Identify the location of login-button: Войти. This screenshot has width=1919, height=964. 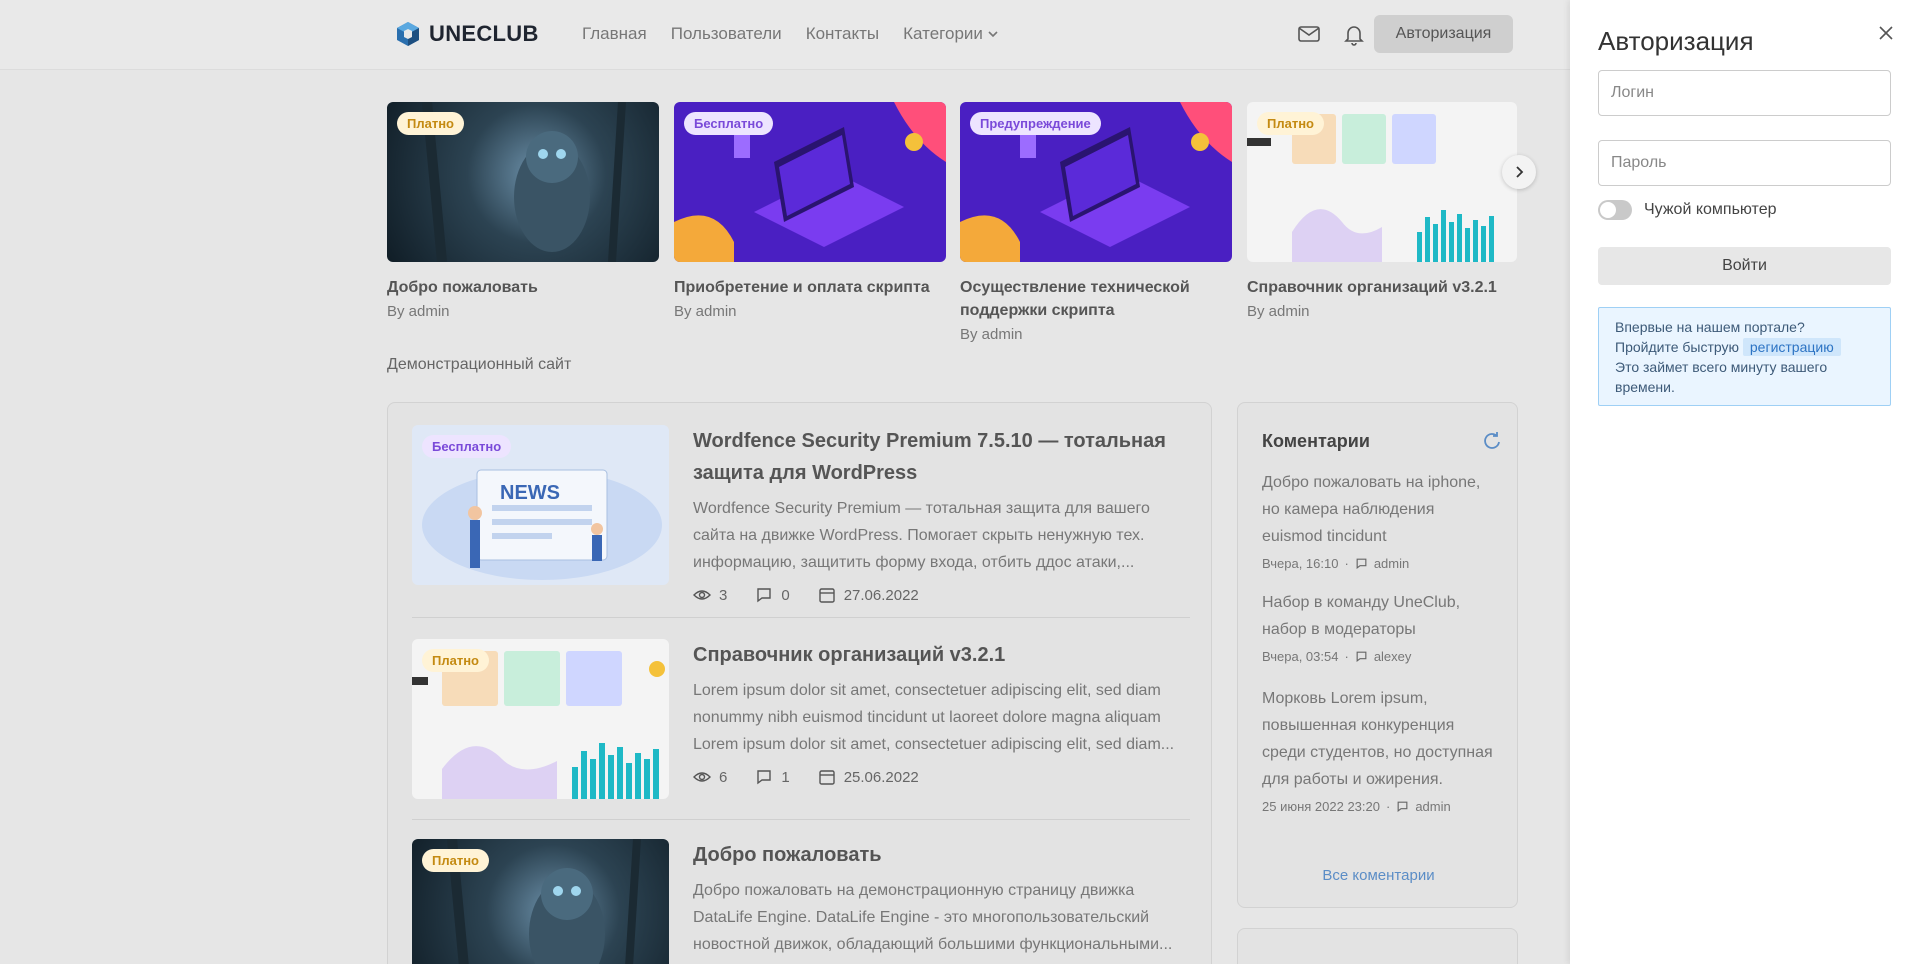
(1744, 266).